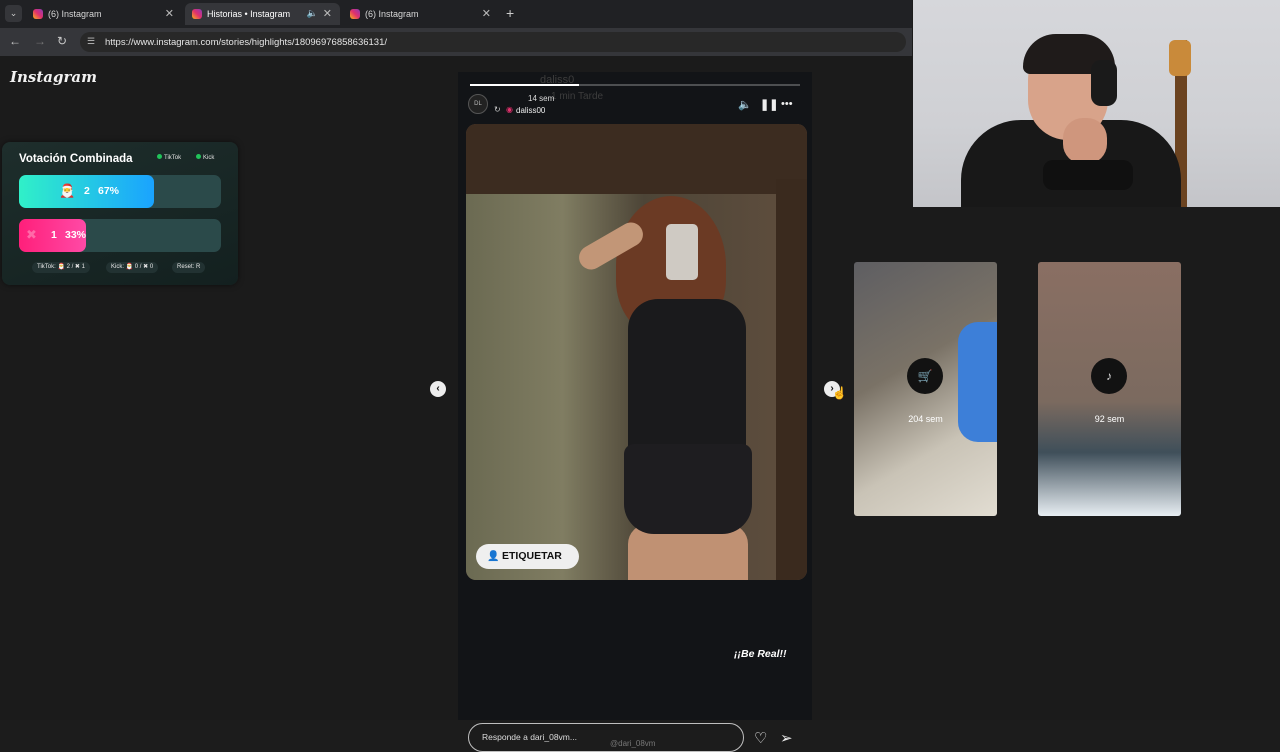 This screenshot has width=1280, height=752. I want to click on send-icon: ➢, so click(786, 738).